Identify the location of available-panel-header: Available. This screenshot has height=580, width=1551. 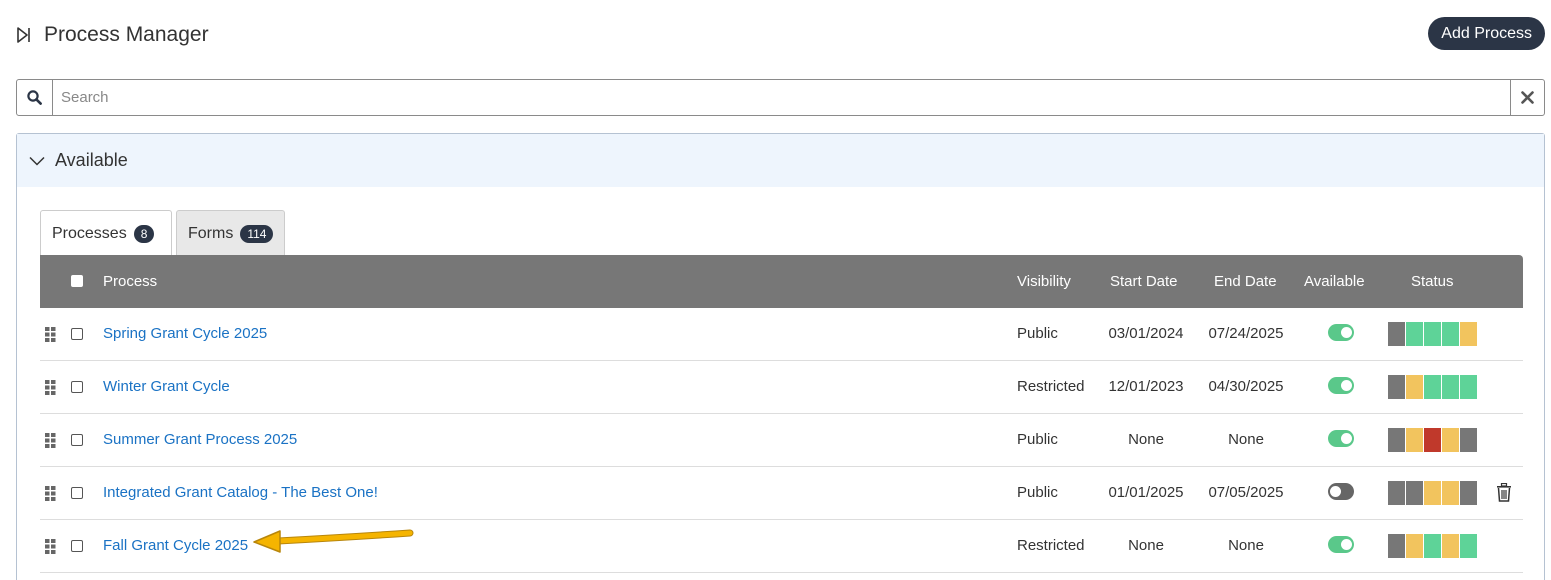
(780, 160).